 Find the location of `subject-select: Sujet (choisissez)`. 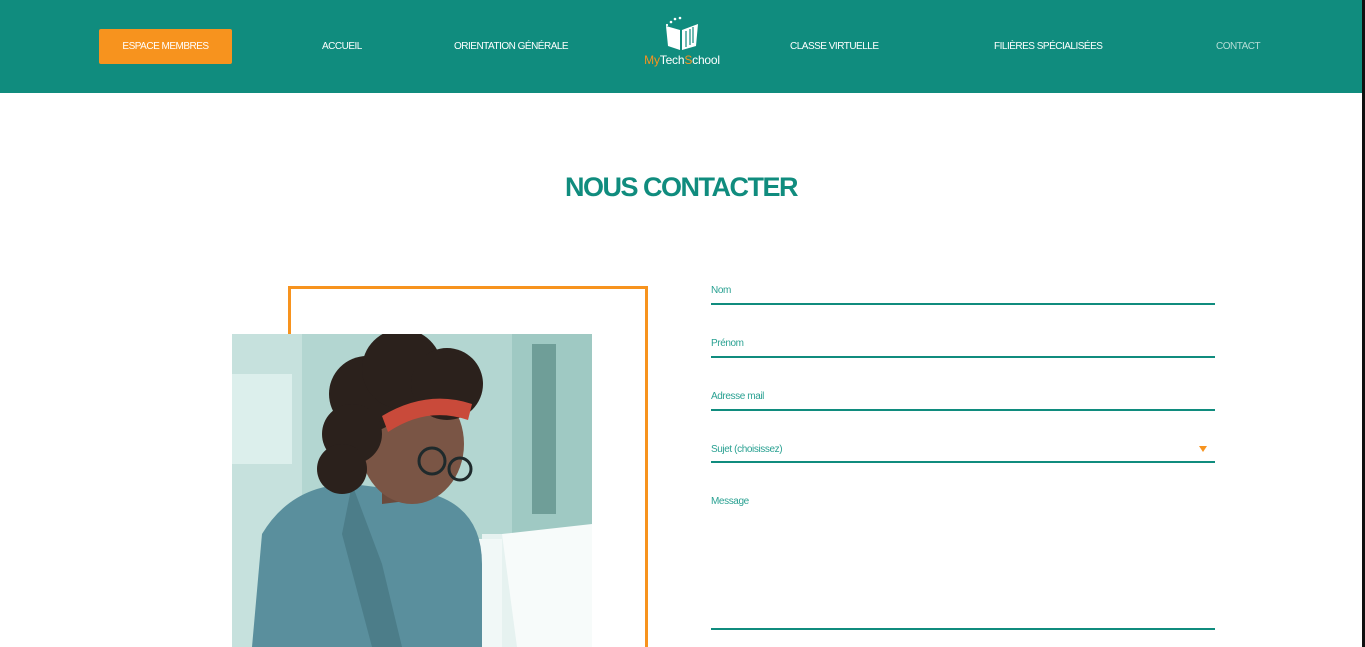

subject-select: Sujet (choisissez) is located at coordinates (963, 452).